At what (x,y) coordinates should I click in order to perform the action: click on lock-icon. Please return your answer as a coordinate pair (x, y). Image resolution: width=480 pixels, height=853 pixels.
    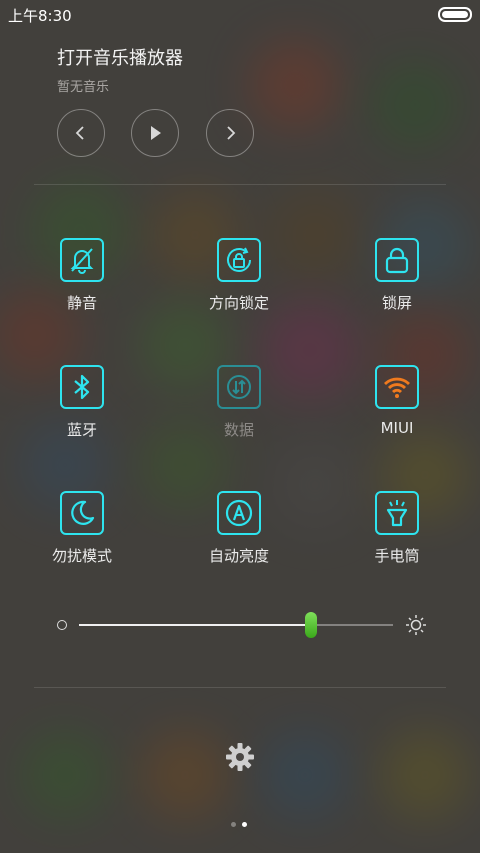
    Looking at the image, I should click on (397, 260).